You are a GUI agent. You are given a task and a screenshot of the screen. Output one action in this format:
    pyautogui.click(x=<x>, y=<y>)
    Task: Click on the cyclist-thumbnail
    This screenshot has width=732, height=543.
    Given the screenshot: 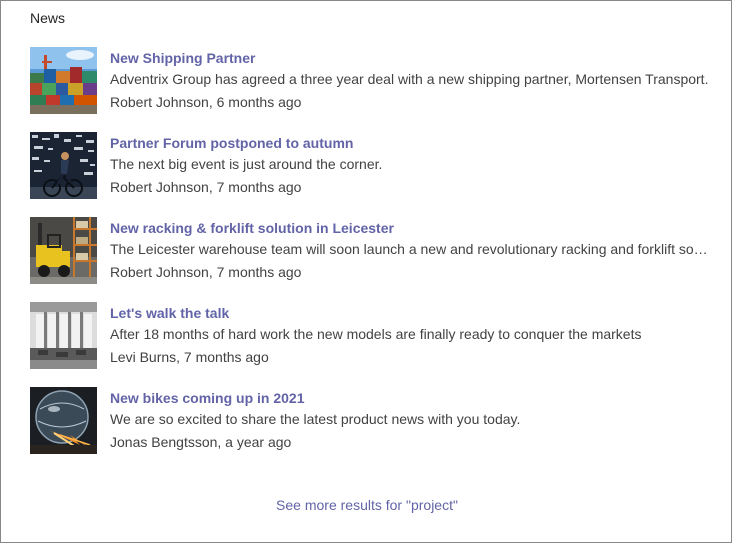 What is the action you would take?
    pyautogui.click(x=63, y=165)
    